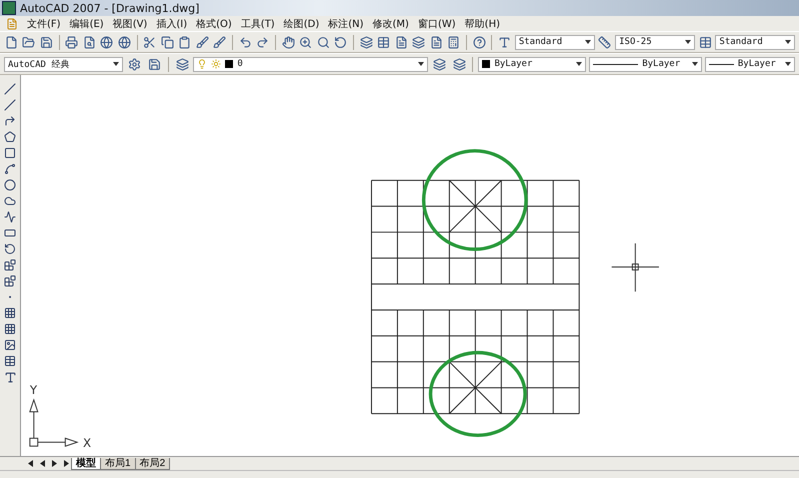 This screenshot has width=799, height=478. What do you see at coordinates (64, 64) in the screenshot?
I see `workspace-dropdown: AutoCAD 经典` at bounding box center [64, 64].